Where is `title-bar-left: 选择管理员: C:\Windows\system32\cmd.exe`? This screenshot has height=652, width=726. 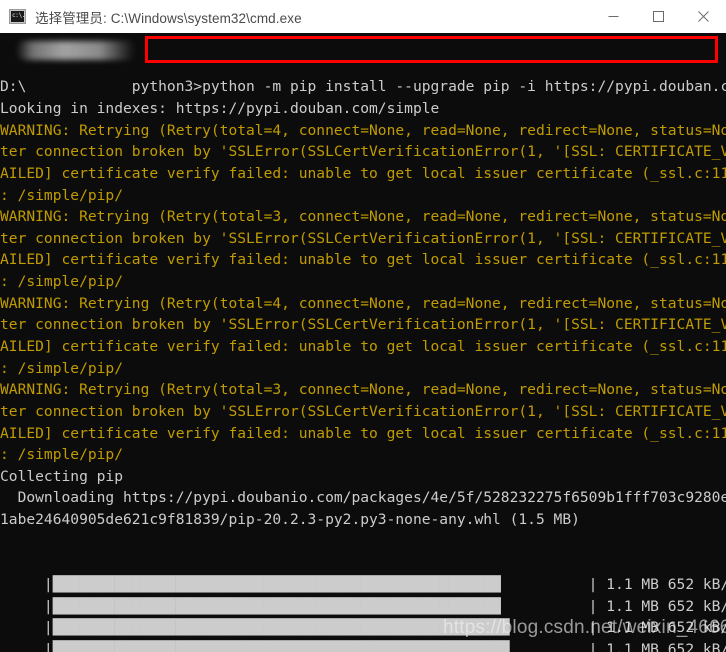
title-bar-left: 选择管理员: C:\Windows\system32\cmd.exe is located at coordinates (295, 17).